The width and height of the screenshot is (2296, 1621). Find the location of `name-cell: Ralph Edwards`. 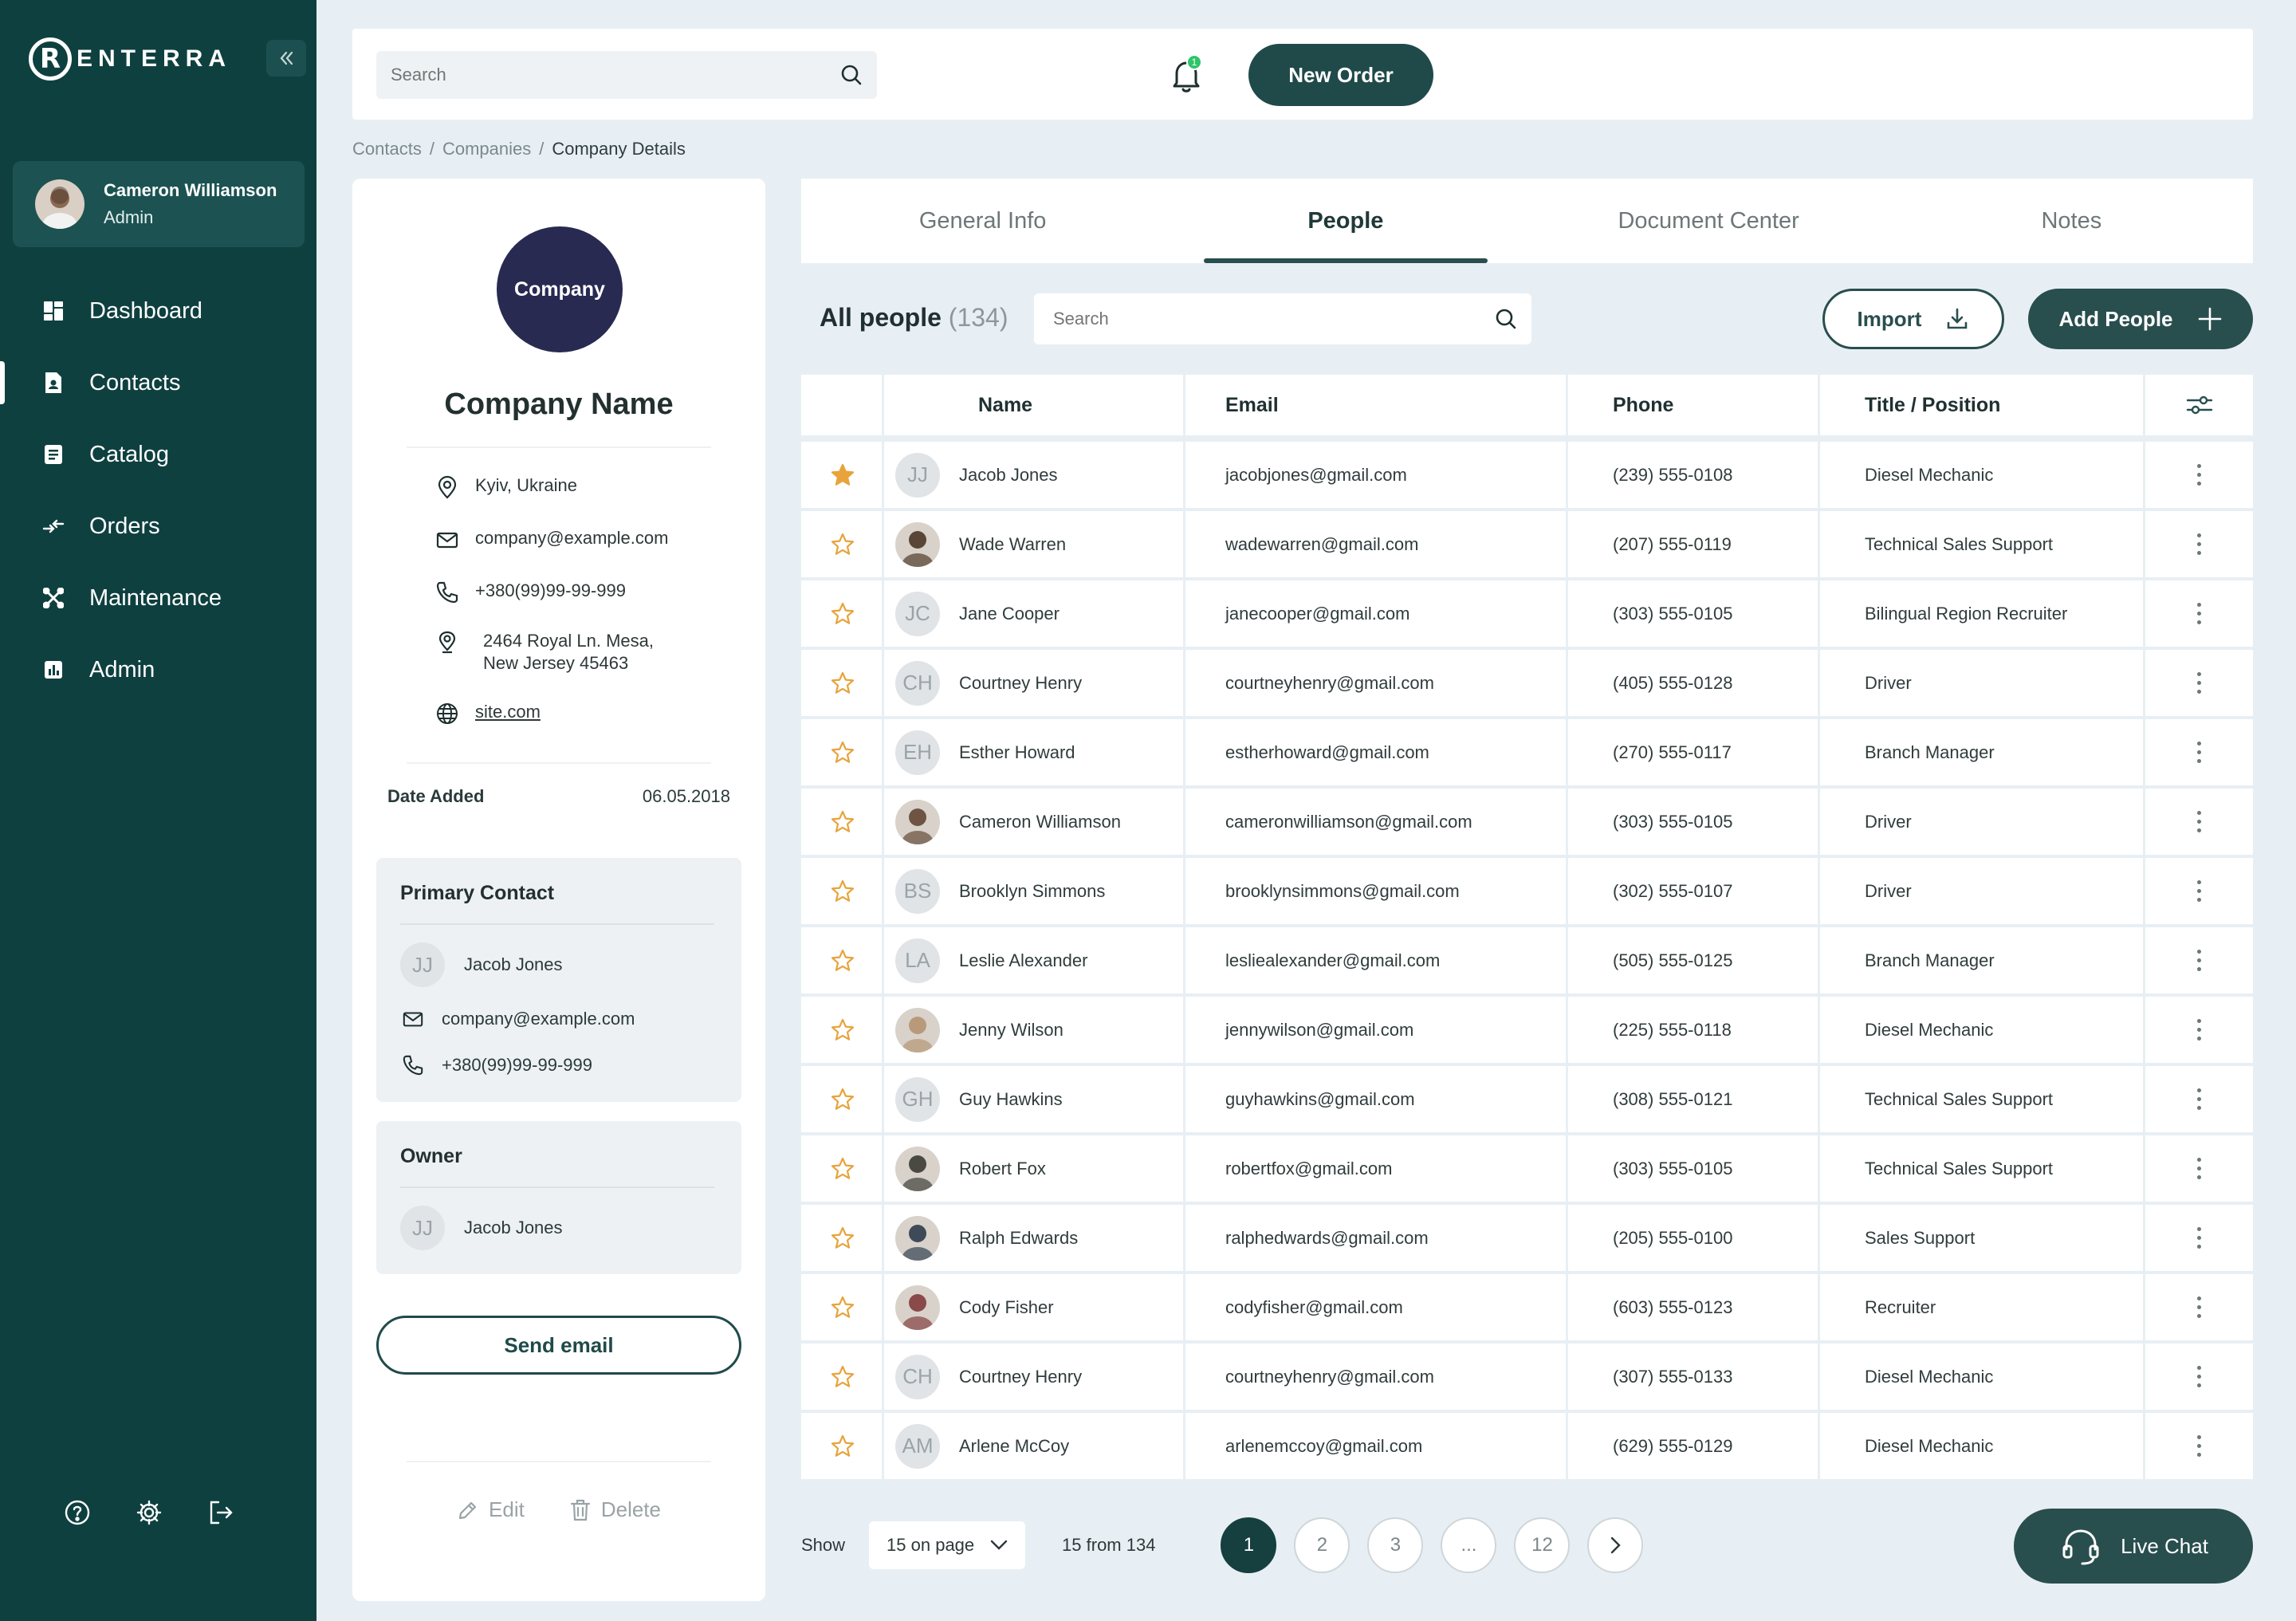

name-cell: Ralph Edwards is located at coordinates (1034, 1238).